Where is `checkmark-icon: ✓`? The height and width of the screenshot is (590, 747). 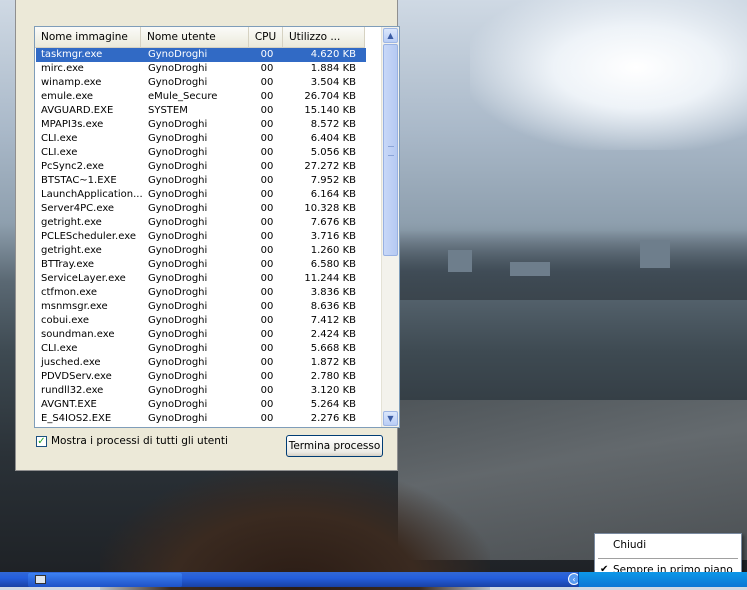
checkmark-icon: ✓ is located at coordinates (41, 441).